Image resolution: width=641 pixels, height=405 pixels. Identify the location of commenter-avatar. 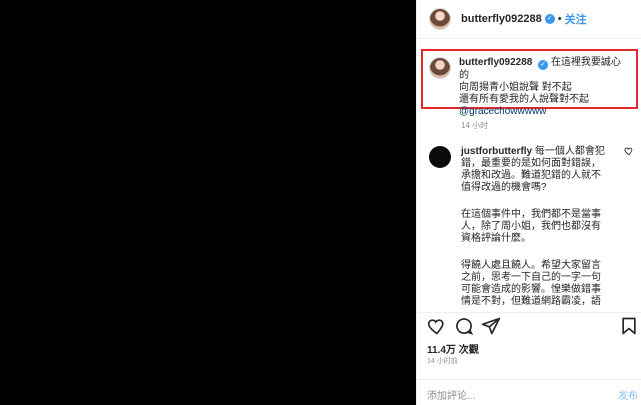
(440, 157).